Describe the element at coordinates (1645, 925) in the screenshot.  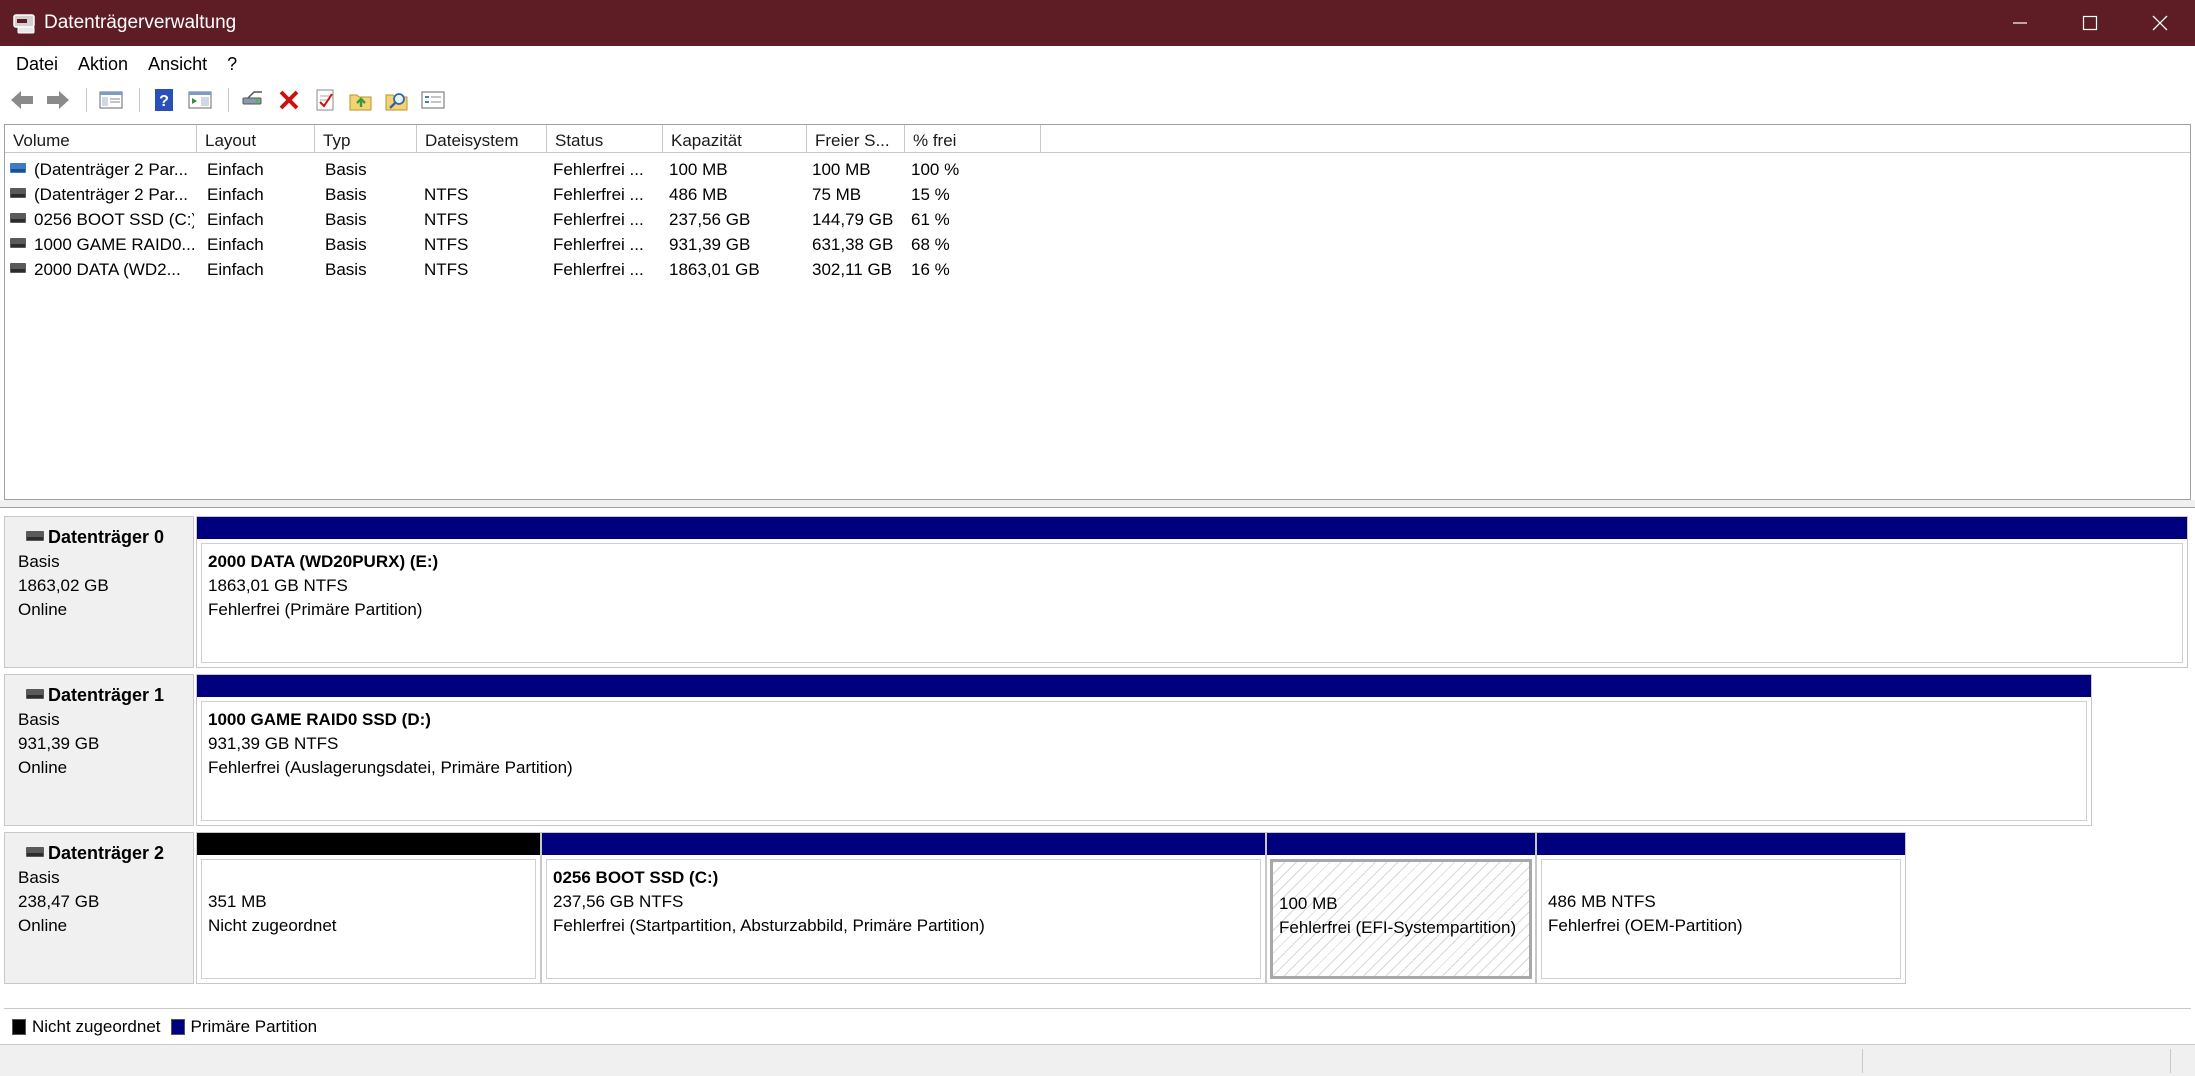
I see `partition-status: Fehlerfrei (OEM-Partition)` at that location.